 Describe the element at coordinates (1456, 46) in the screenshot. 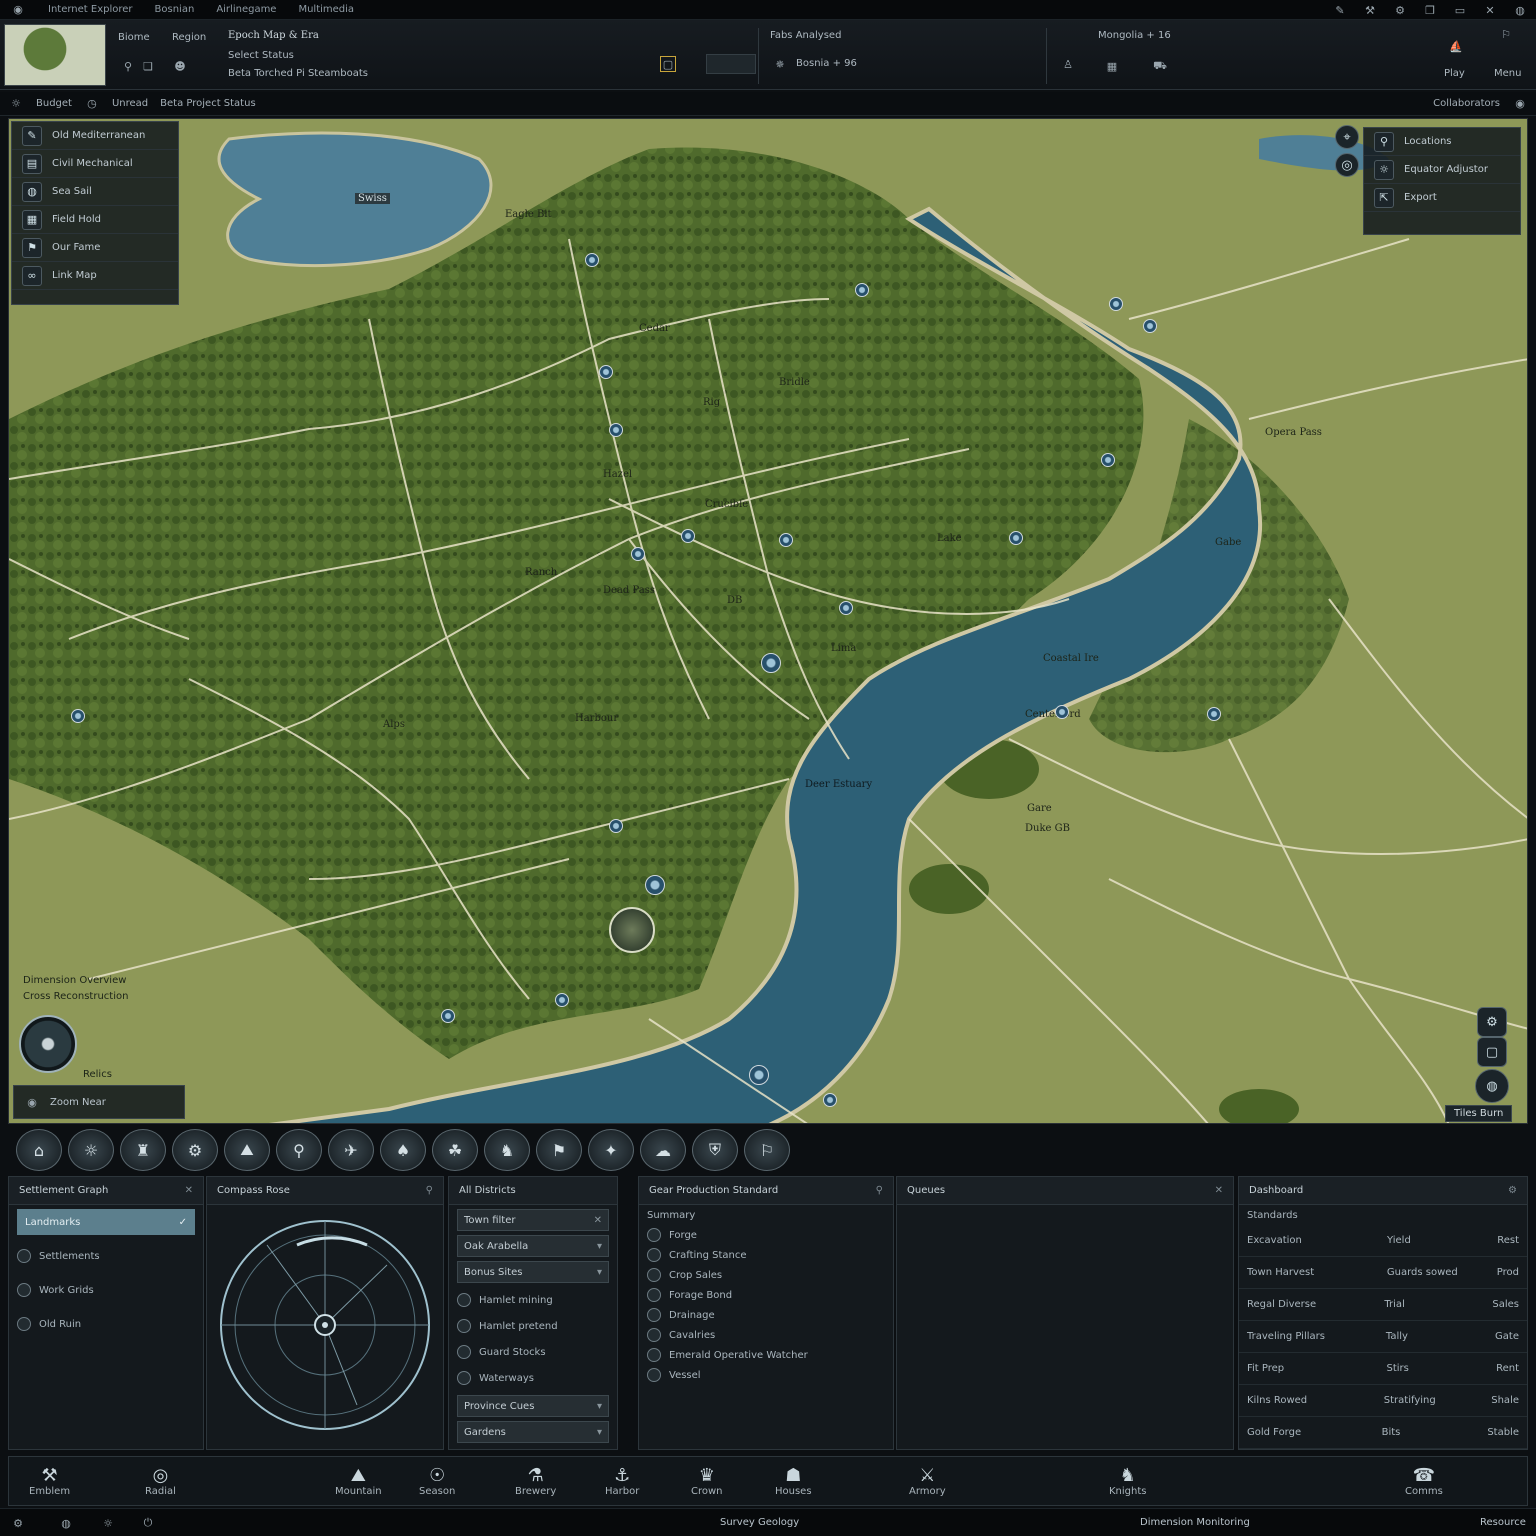

I see `ship-icon: ⛵` at that location.